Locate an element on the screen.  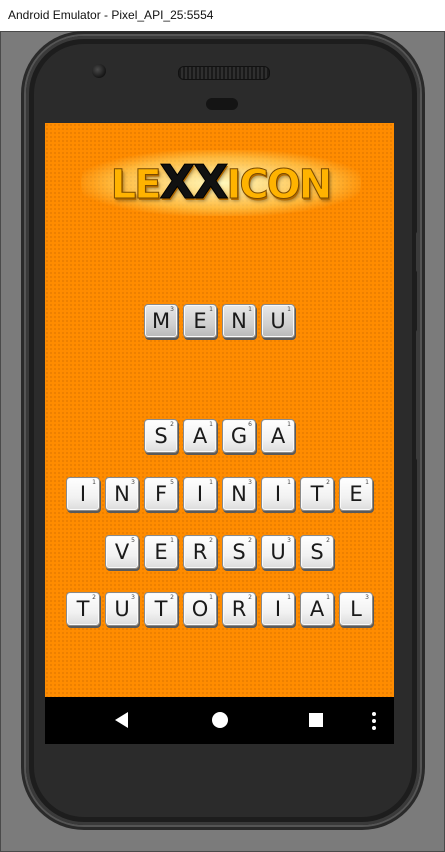
letter-tile: G6 is located at coordinates (239, 436).